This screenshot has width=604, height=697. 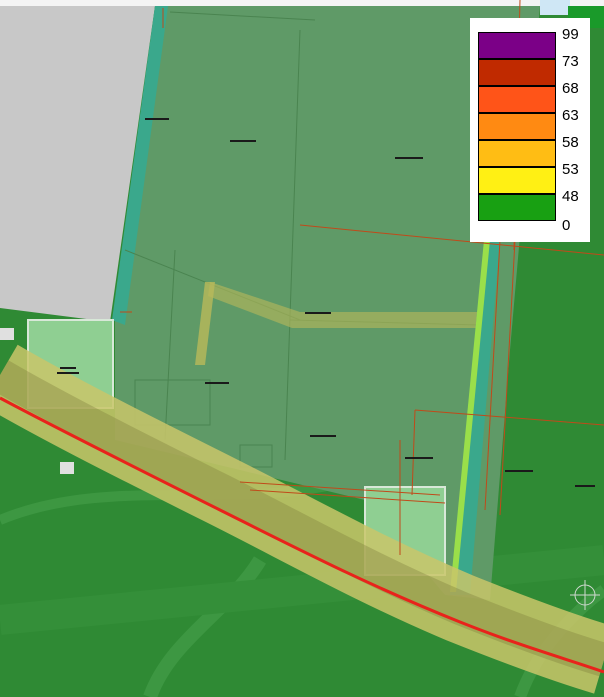 I want to click on legend-row-0: 0, so click(x=530, y=233).